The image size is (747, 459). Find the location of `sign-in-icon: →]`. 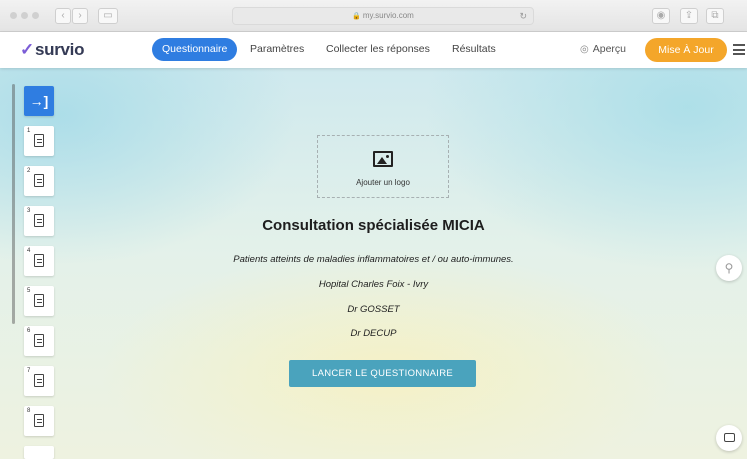

sign-in-icon: →] is located at coordinates (39, 101).